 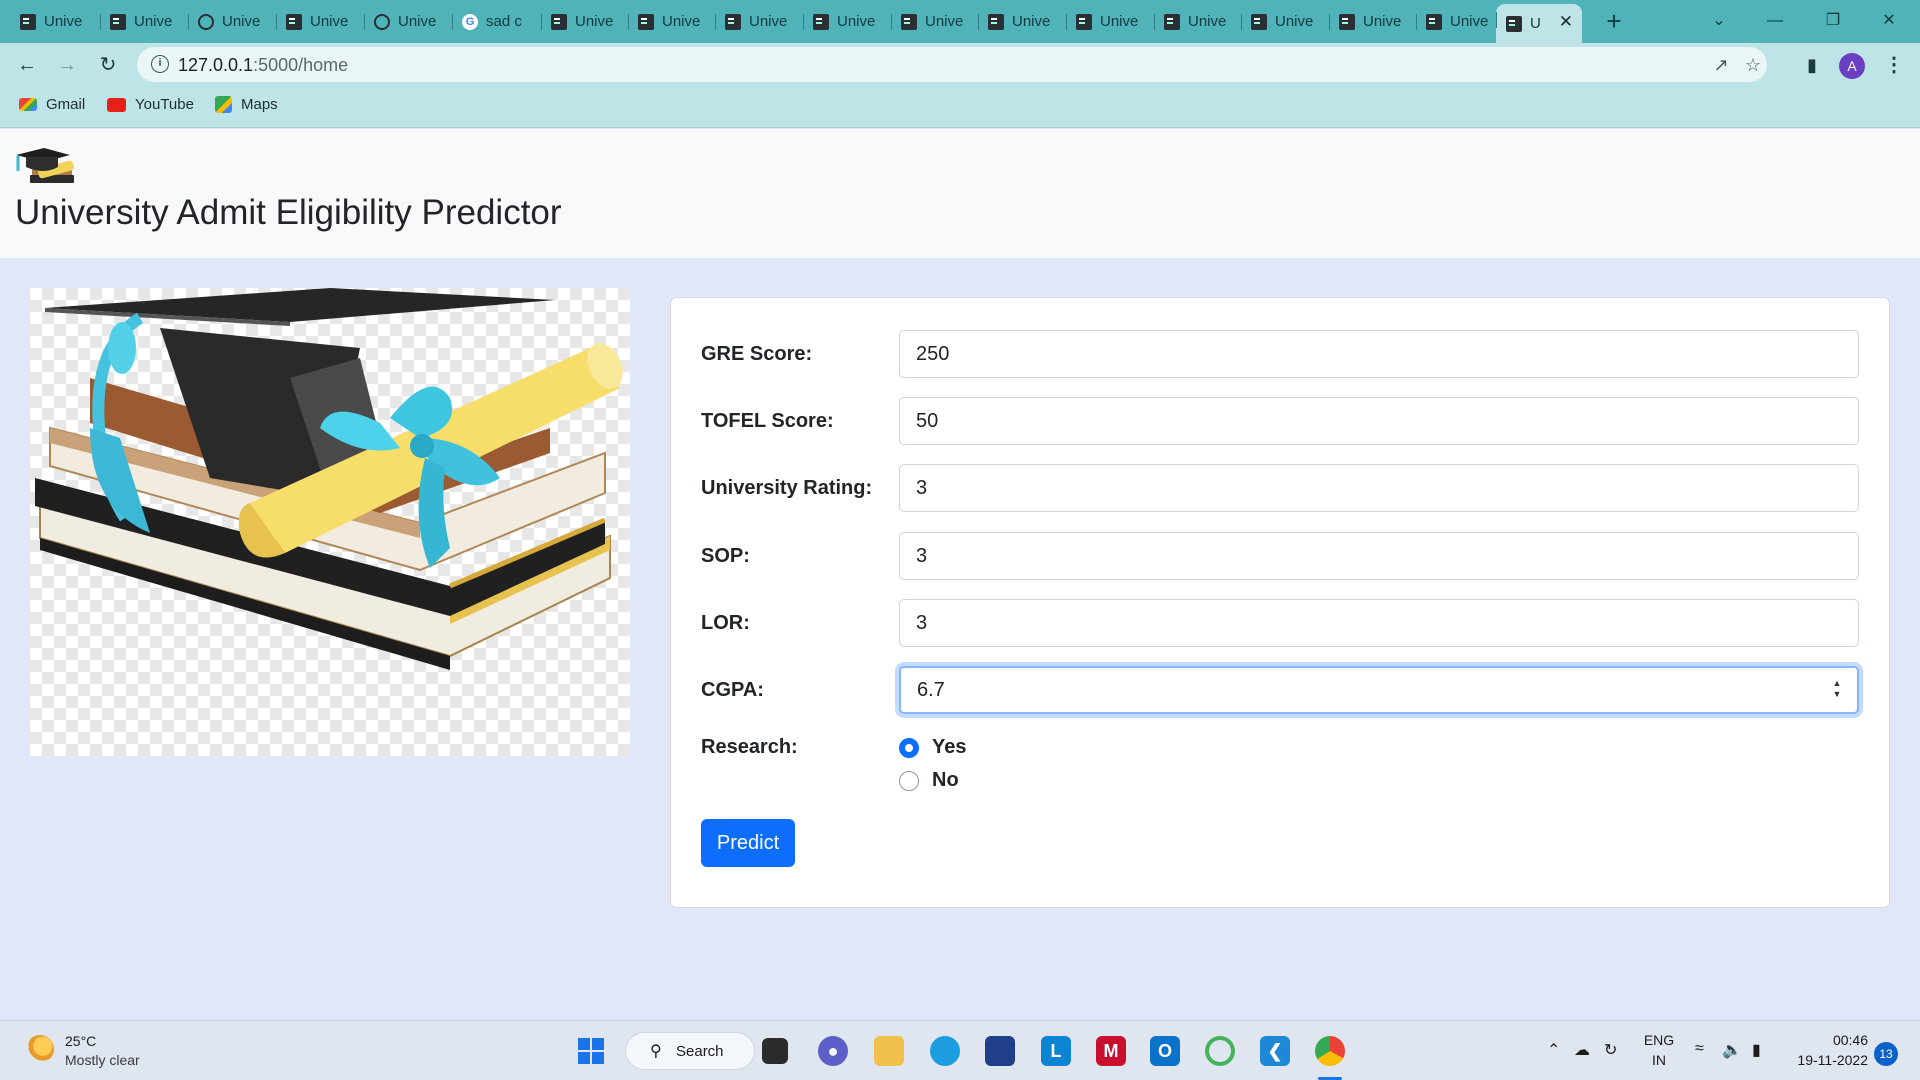 What do you see at coordinates (160, 64) in the screenshot?
I see `site-info-icon: i` at bounding box center [160, 64].